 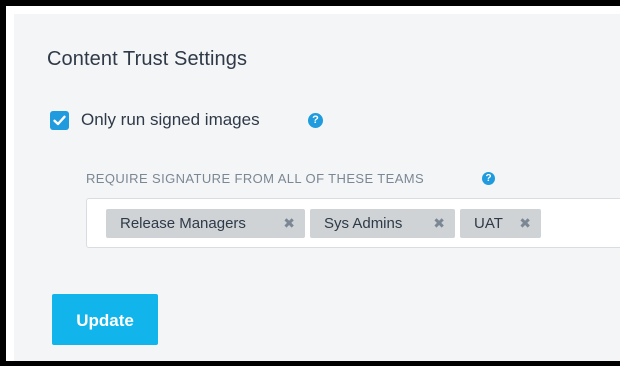 I want to click on update-button: Update, so click(x=105, y=319).